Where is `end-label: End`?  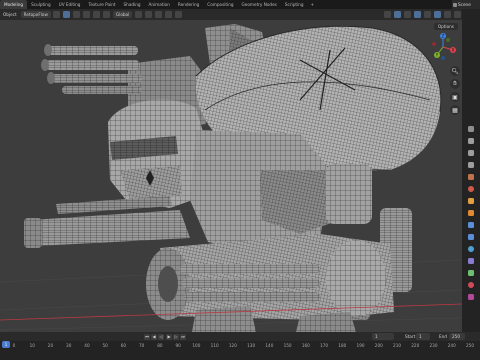
end-label: End is located at coordinates (443, 336).